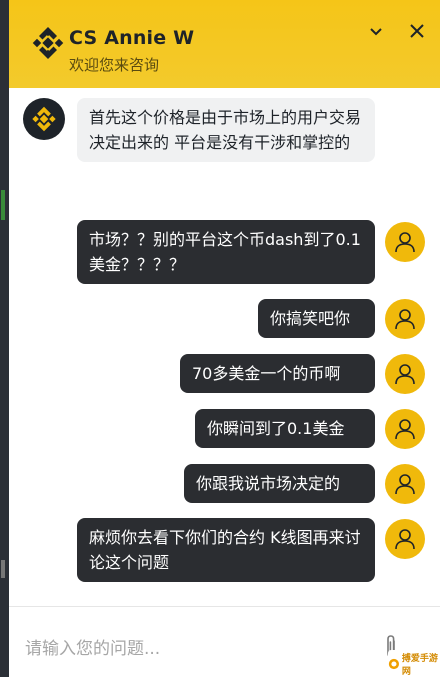  What do you see at coordinates (419, 665) in the screenshot?
I see `watermark-text: 搏爱手游网` at bounding box center [419, 665].